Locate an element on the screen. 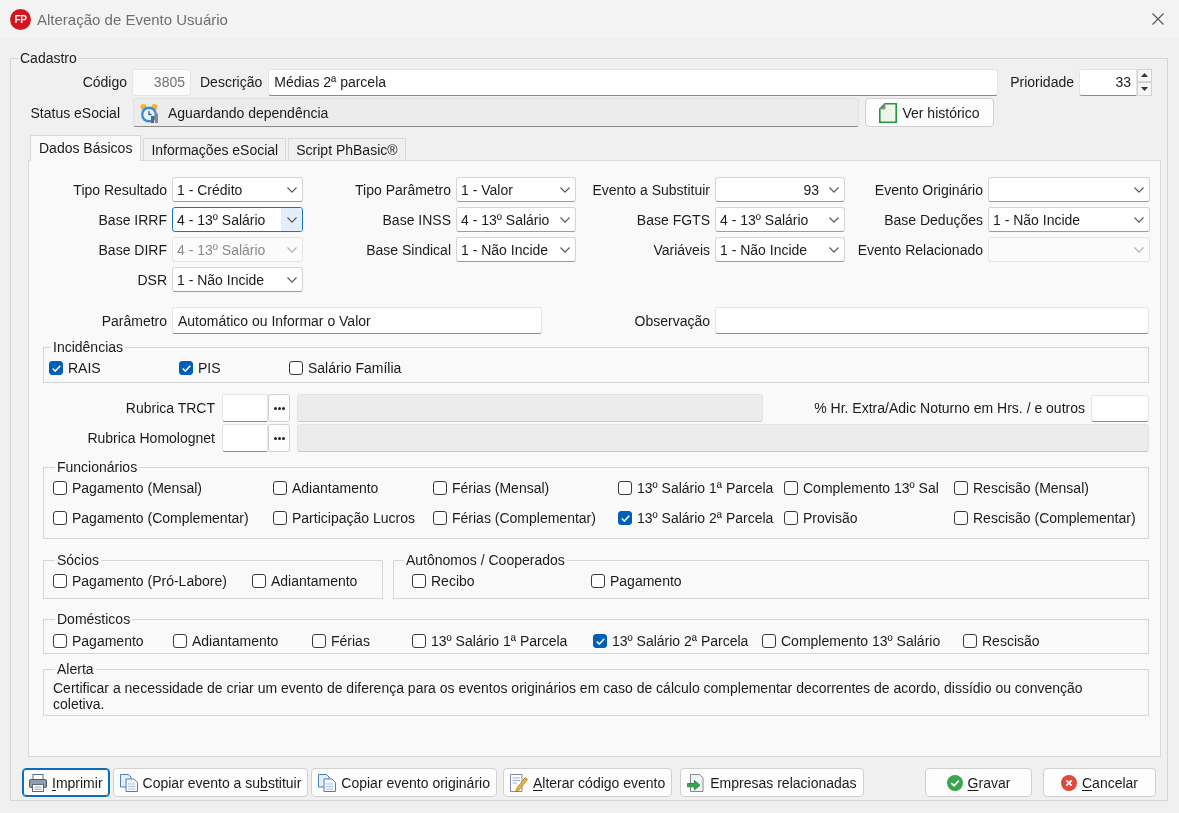  printer-icon is located at coordinates (38, 782).